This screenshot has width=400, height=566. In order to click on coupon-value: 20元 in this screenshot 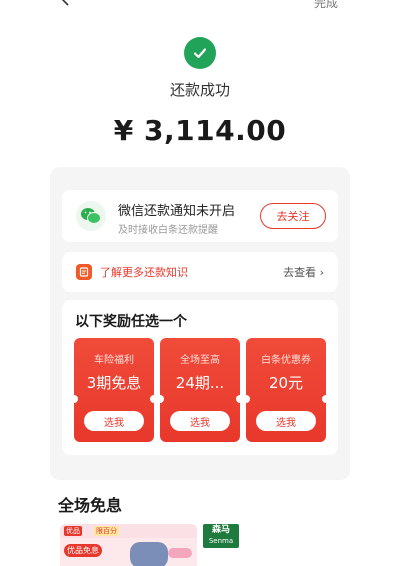, I will do `click(286, 383)`.